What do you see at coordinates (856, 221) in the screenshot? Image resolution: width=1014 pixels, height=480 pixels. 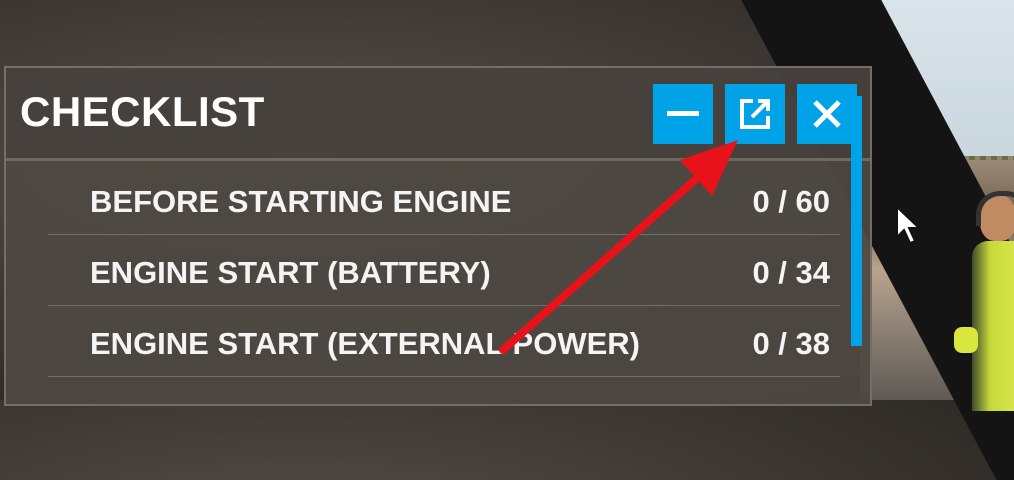 I see `scrollbar` at bounding box center [856, 221].